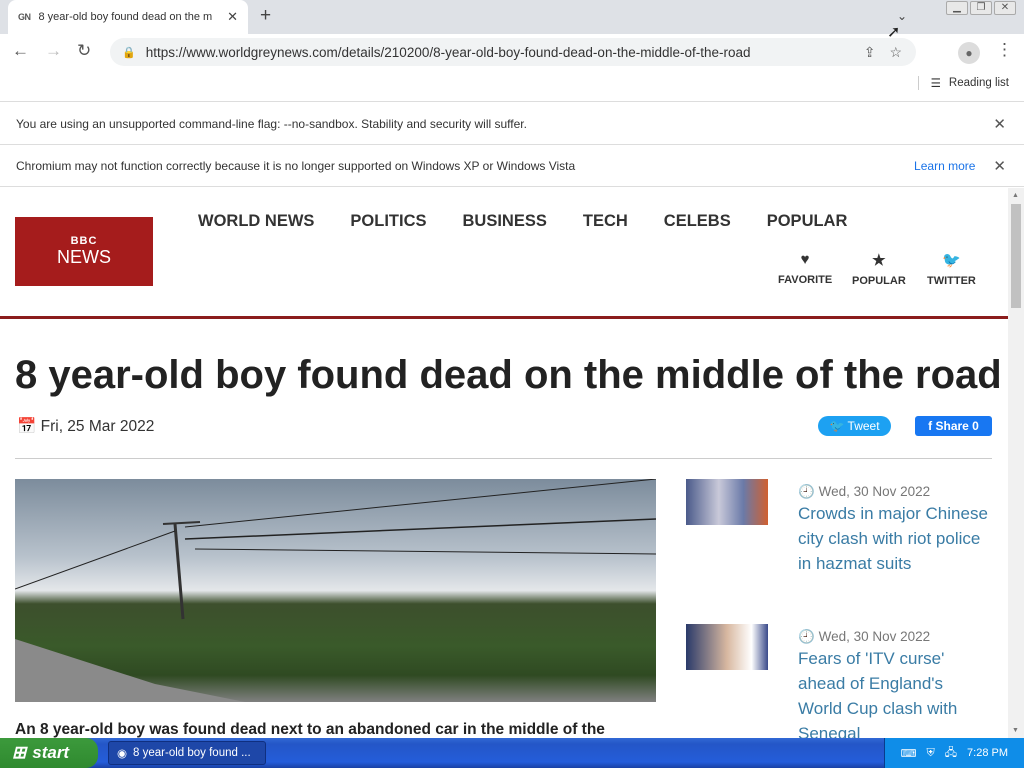 The width and height of the screenshot is (1024, 768). I want to click on reading-list-icon: ☰, so click(935, 84).